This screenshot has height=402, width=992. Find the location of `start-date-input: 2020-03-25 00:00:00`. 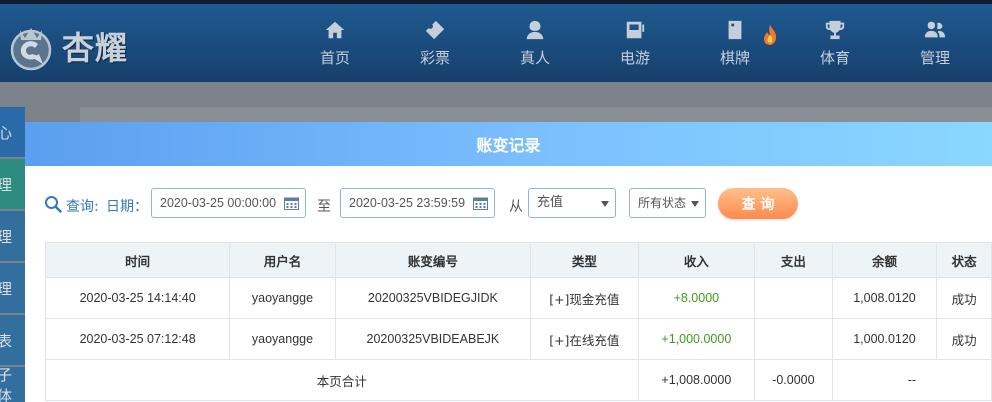

start-date-input: 2020-03-25 00:00:00 is located at coordinates (228, 203).